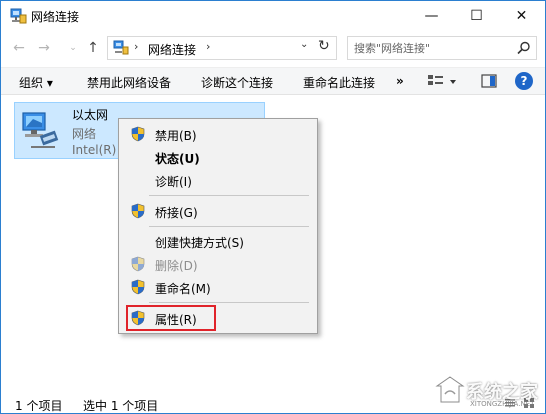  What do you see at coordinates (172, 49) in the screenshot?
I see `breadcrumb-network-connections: 网络连接` at bounding box center [172, 49].